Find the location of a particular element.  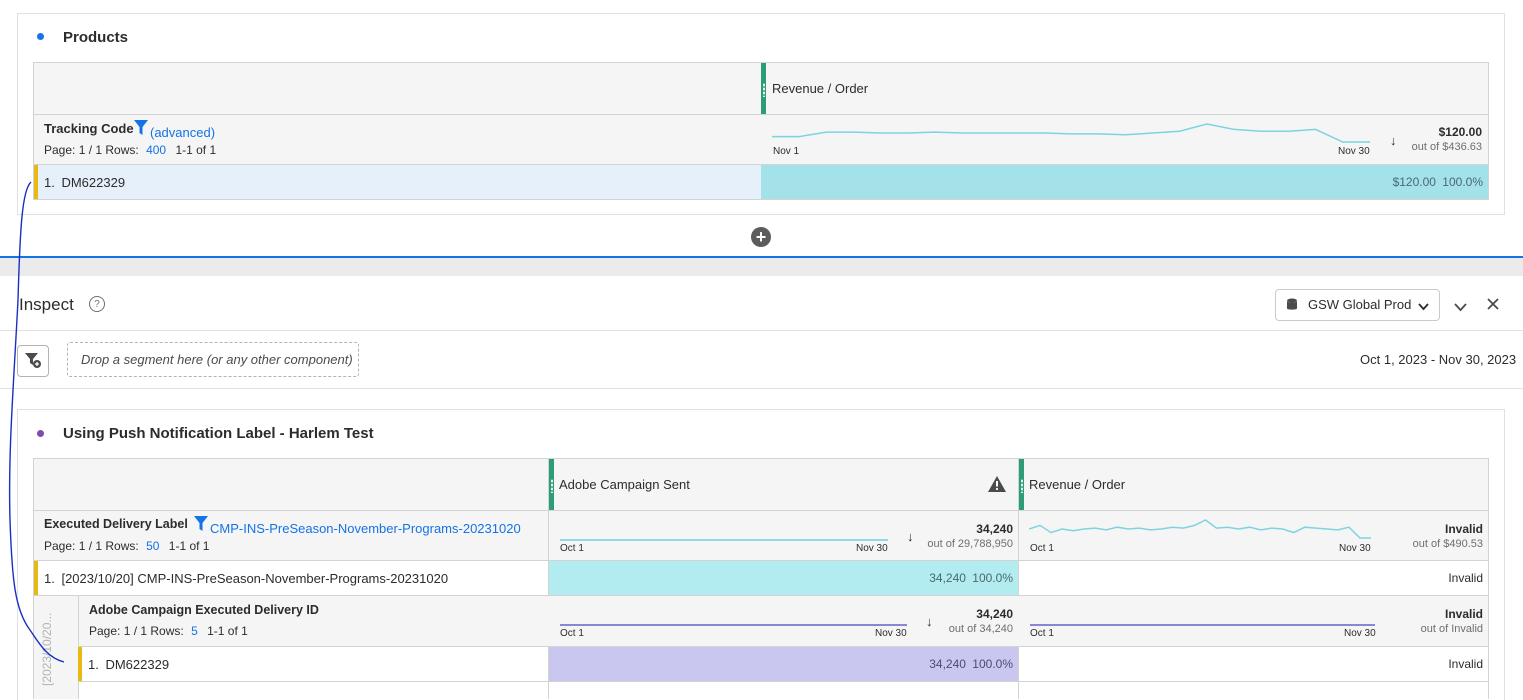

chevron-down-icon is located at coordinates (1423, 306).